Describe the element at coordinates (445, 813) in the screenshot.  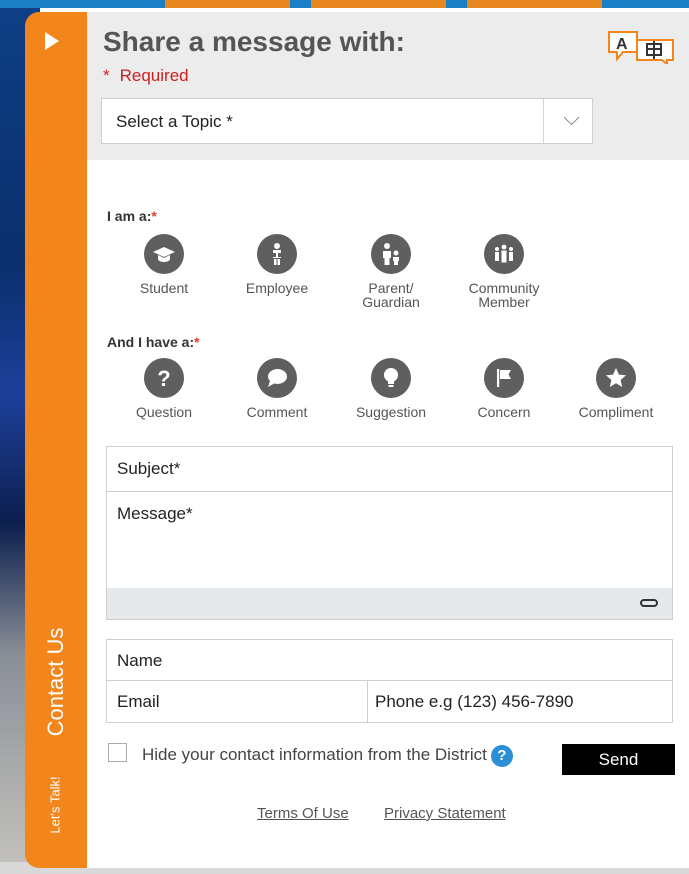
I see `privacy-statement-link: Privacy Statement` at that location.